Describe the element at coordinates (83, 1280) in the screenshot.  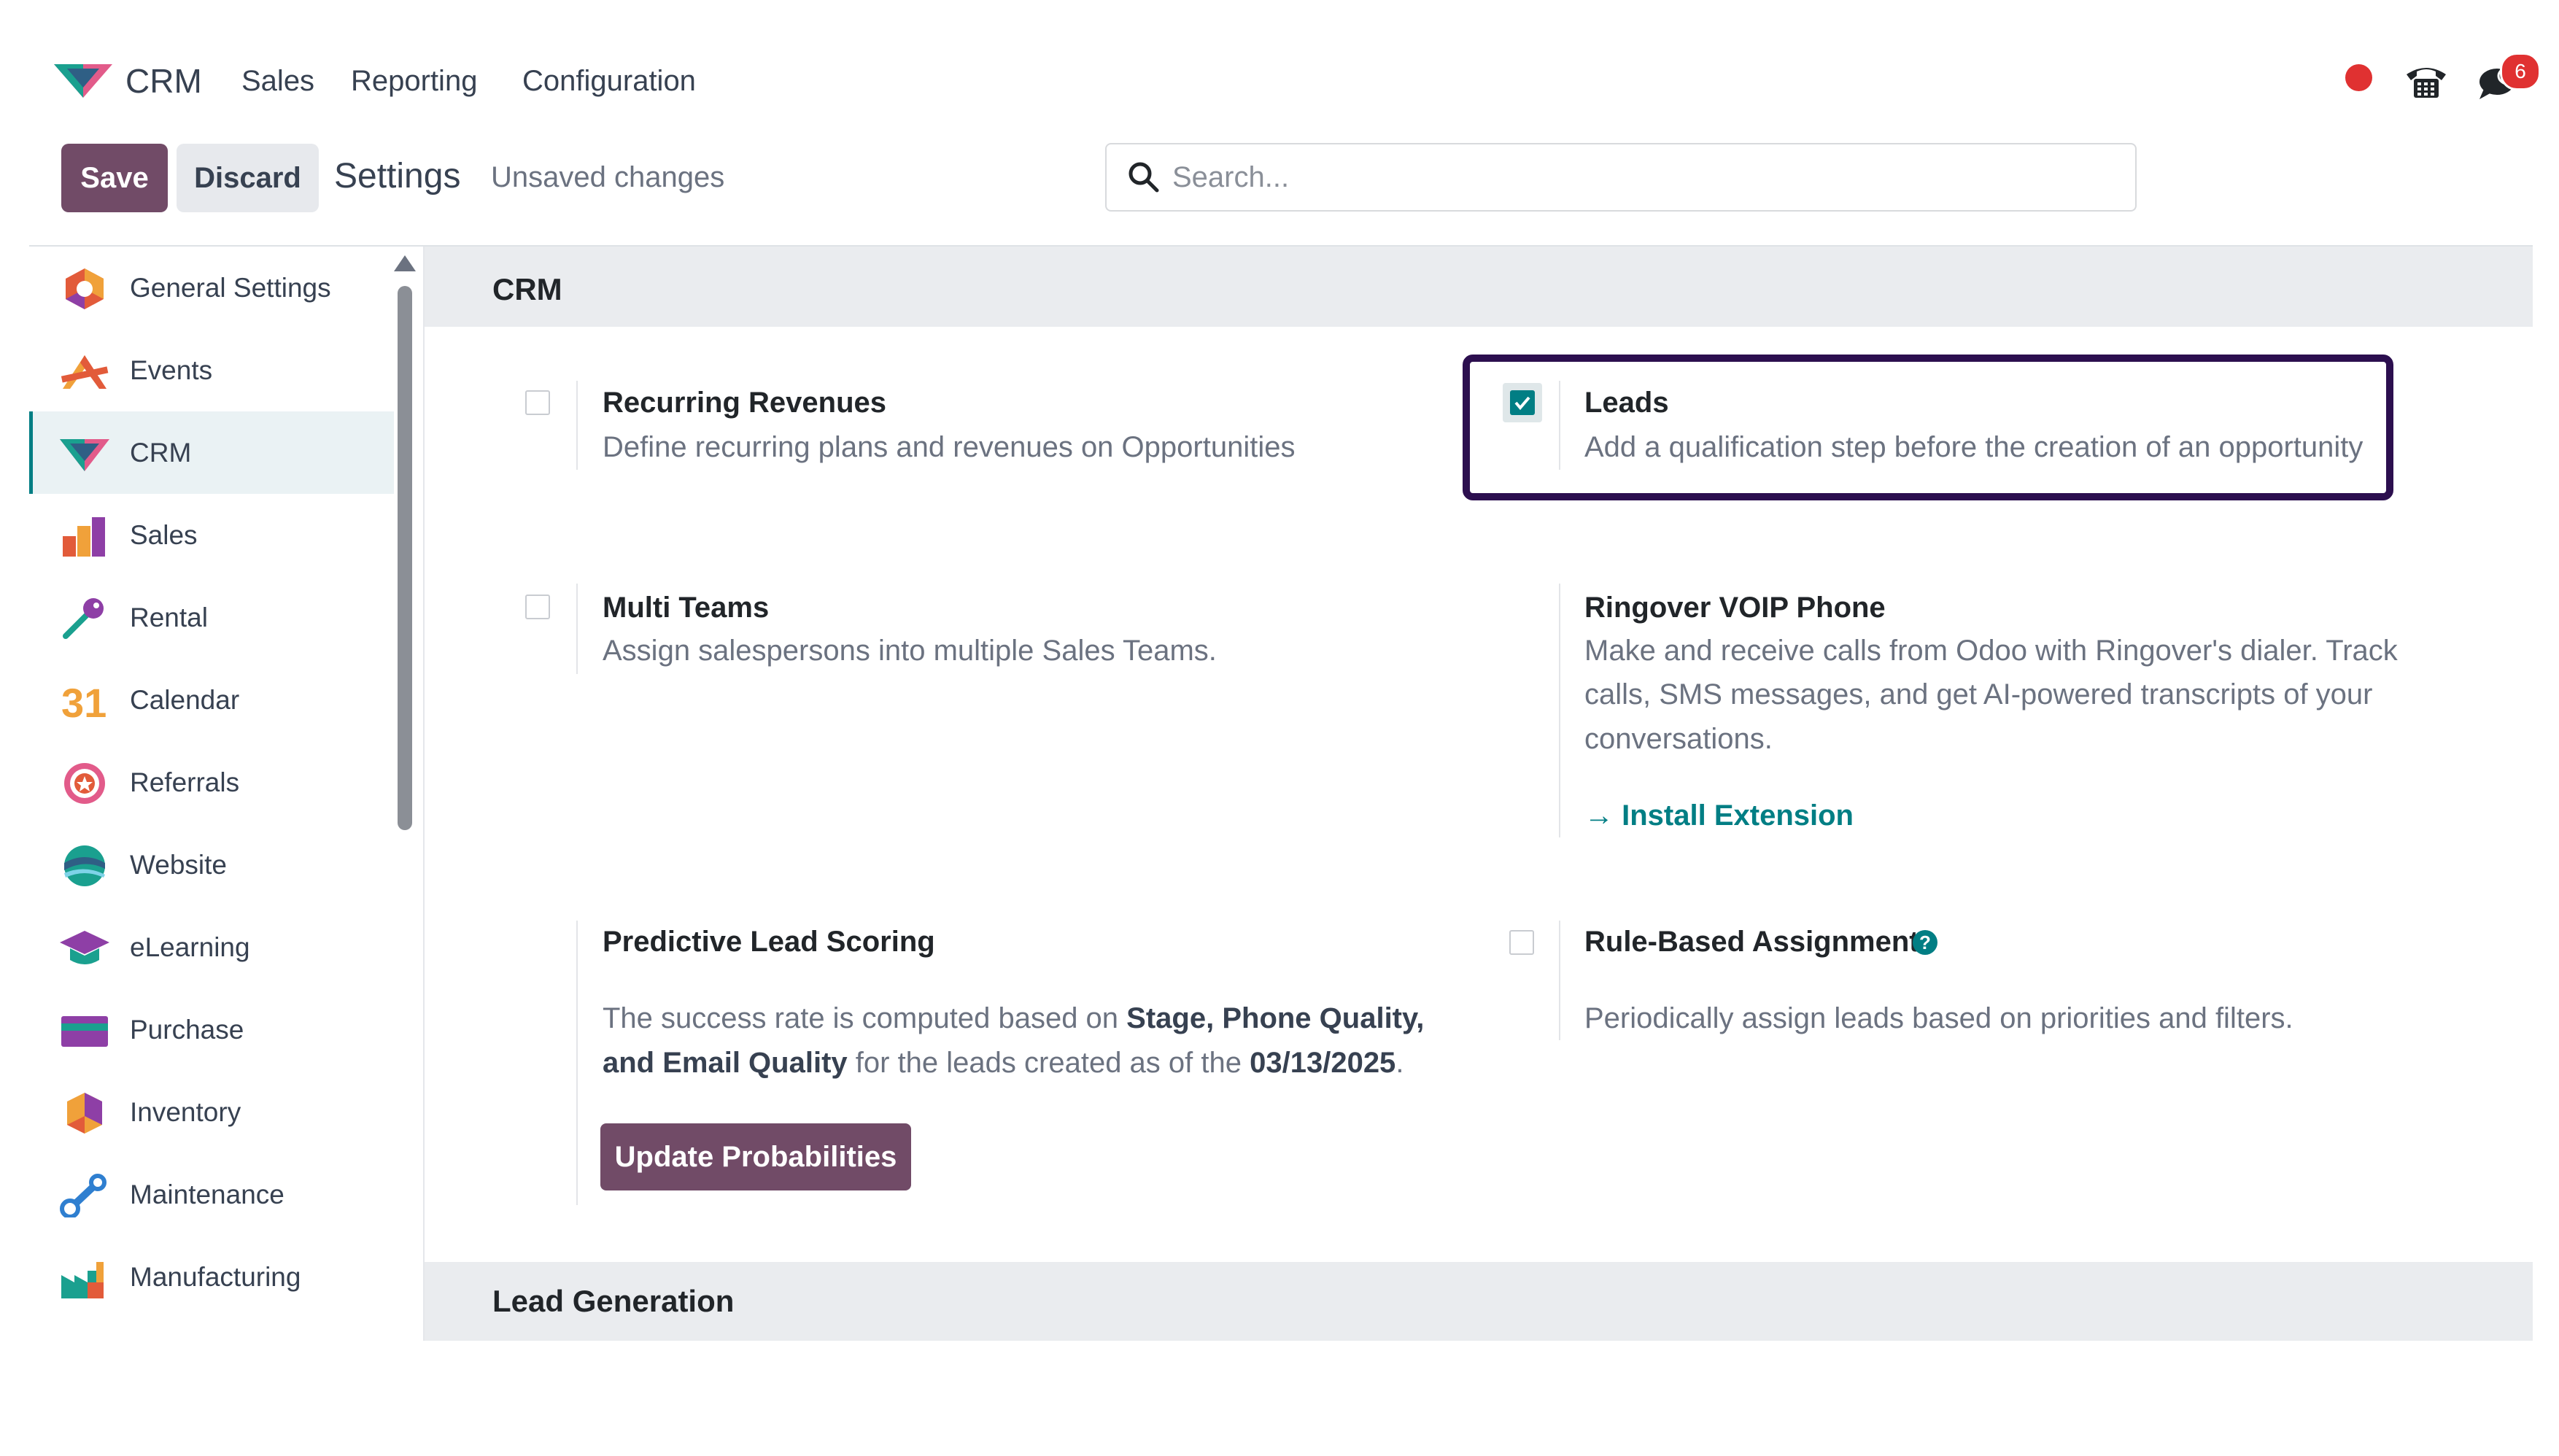
I see `manufacturing-icon` at that location.